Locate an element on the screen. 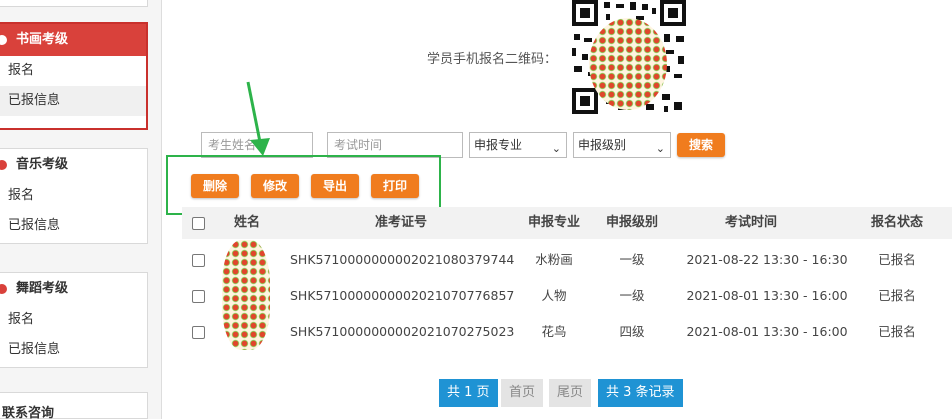  major-value: 水粉画 is located at coordinates (554, 259).